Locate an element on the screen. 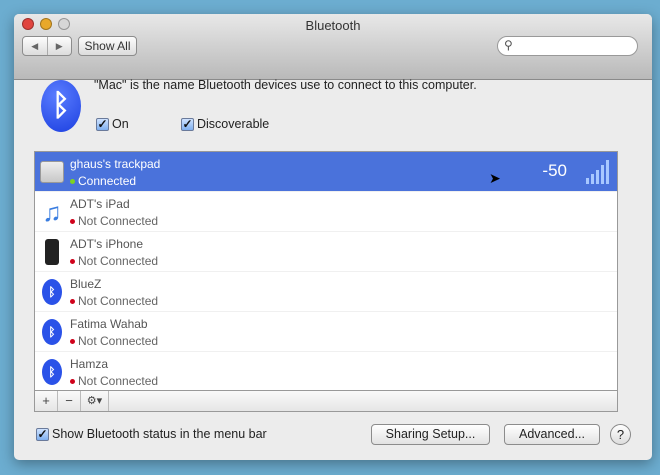 This screenshot has height=475, width=660. discoverable-label: Discoverable is located at coordinates (233, 124).